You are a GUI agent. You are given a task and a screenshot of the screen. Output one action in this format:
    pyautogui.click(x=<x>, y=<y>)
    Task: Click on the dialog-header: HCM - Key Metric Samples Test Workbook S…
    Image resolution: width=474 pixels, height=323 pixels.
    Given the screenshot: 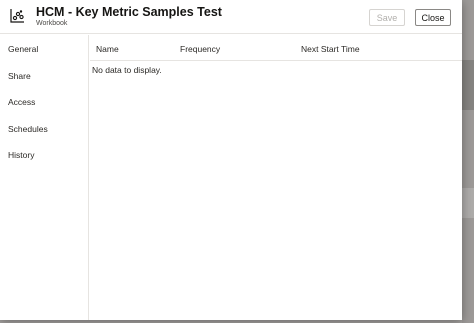 What is the action you would take?
    pyautogui.click(x=231, y=17)
    